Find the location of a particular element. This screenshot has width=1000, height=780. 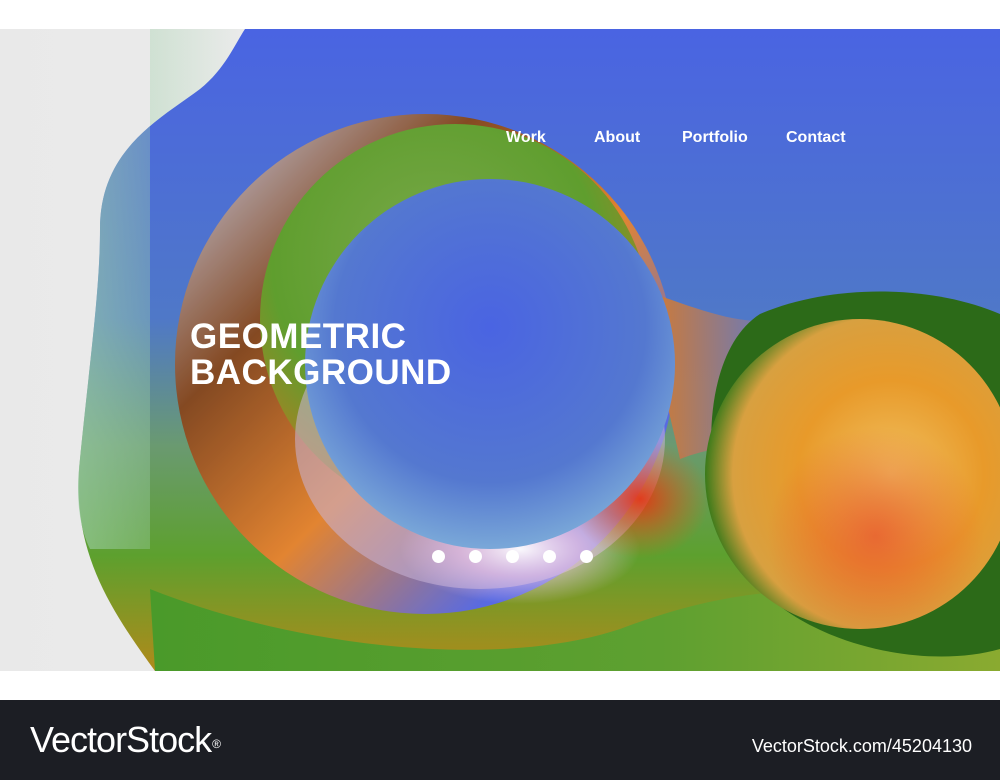

hero-title-line-1: GEOMETRIC is located at coordinates (298, 336).